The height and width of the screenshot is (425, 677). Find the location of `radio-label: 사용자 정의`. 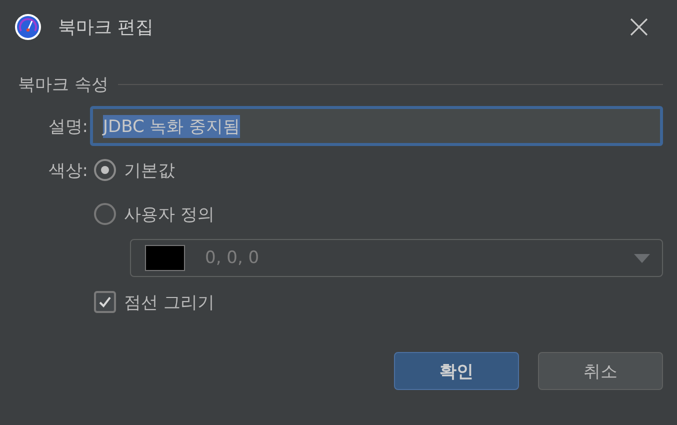

radio-label: 사용자 정의 is located at coordinates (169, 214).